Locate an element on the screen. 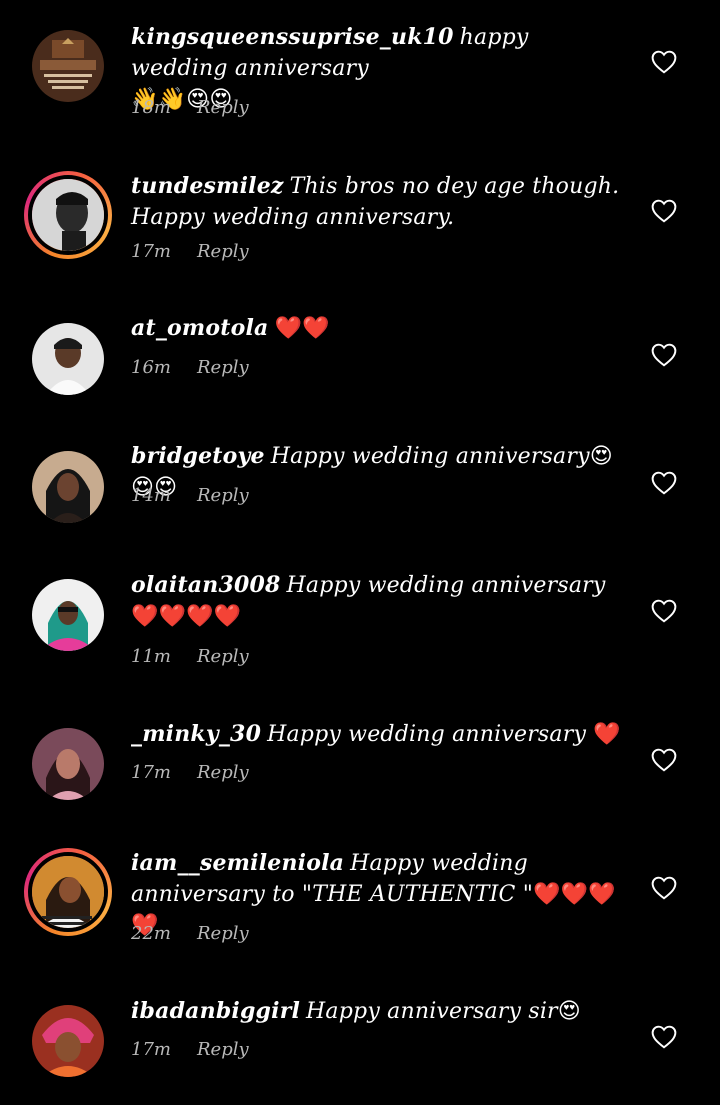  avatar-image-at-omotola is located at coordinates (68, 359).